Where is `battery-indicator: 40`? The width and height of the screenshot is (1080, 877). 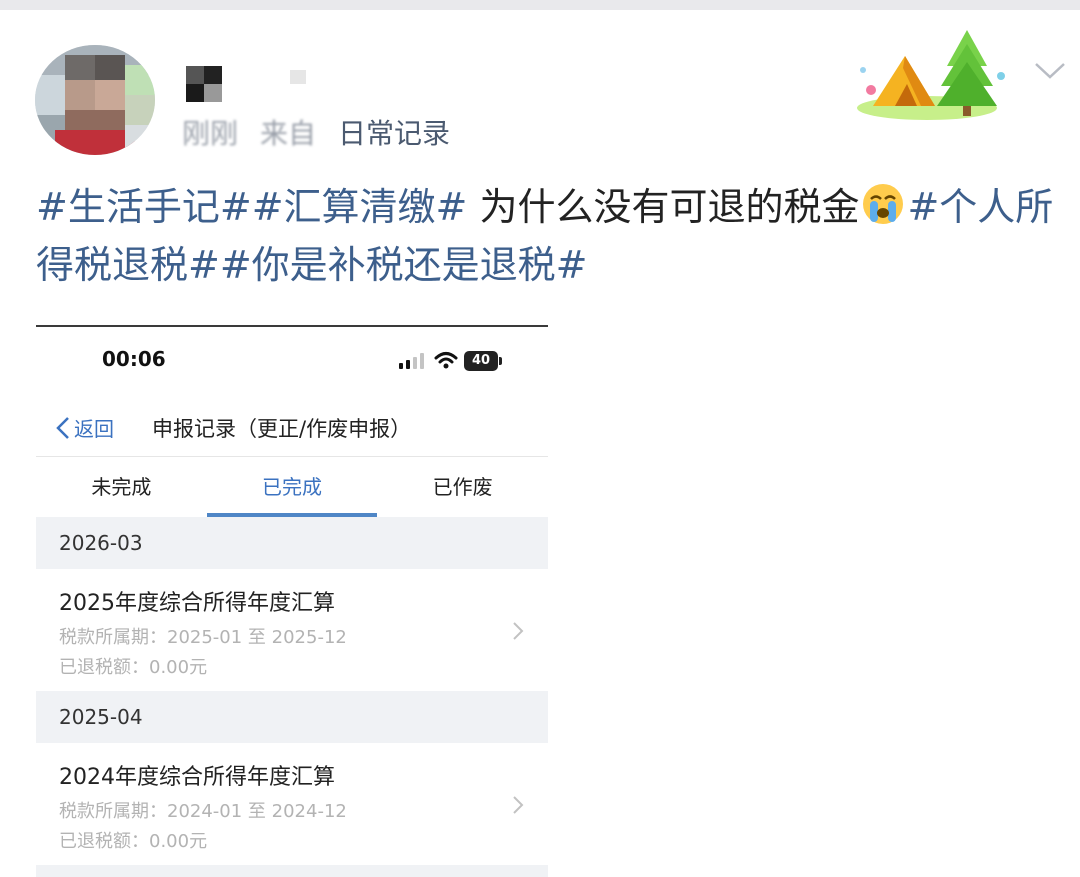 battery-indicator: 40 is located at coordinates (483, 361).